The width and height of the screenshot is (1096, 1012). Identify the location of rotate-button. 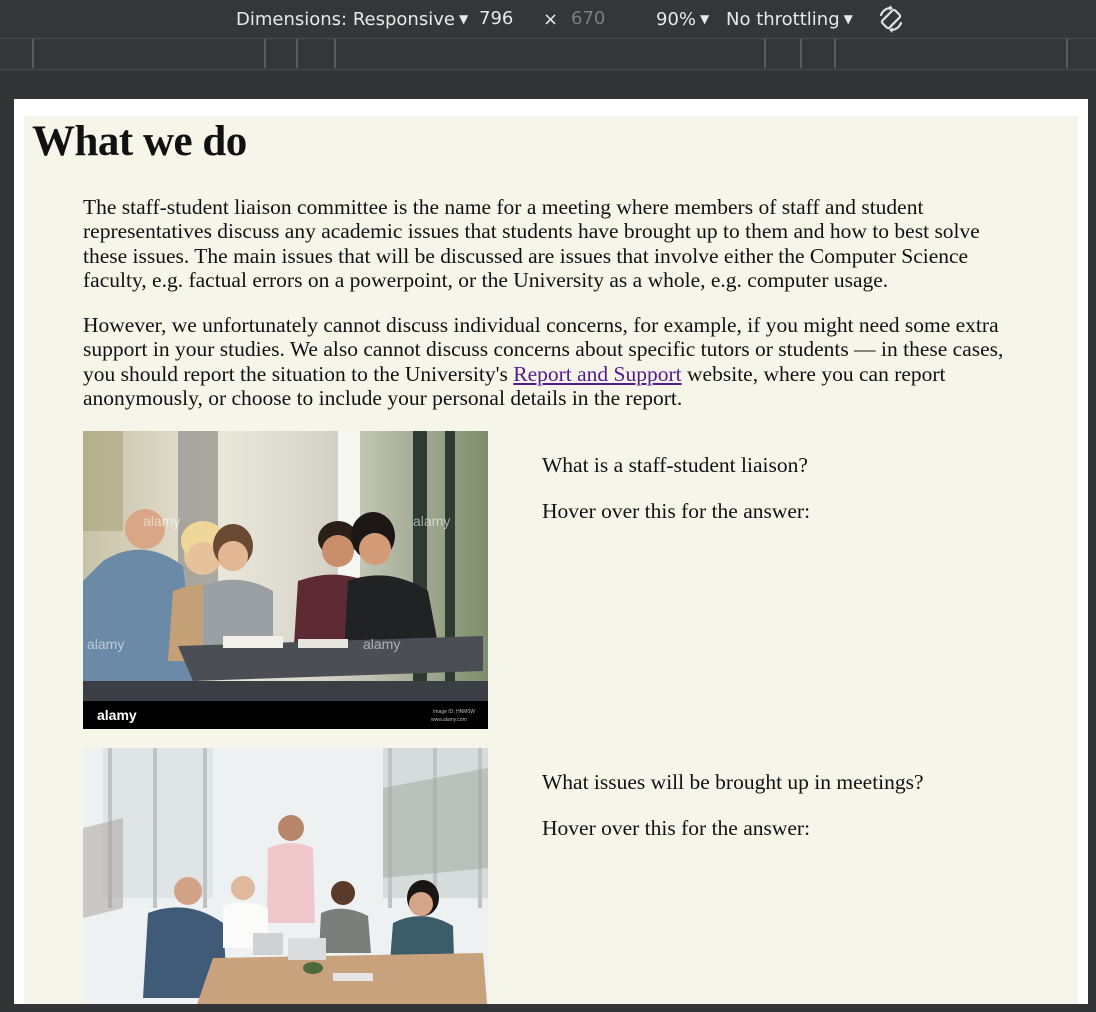
(891, 22).